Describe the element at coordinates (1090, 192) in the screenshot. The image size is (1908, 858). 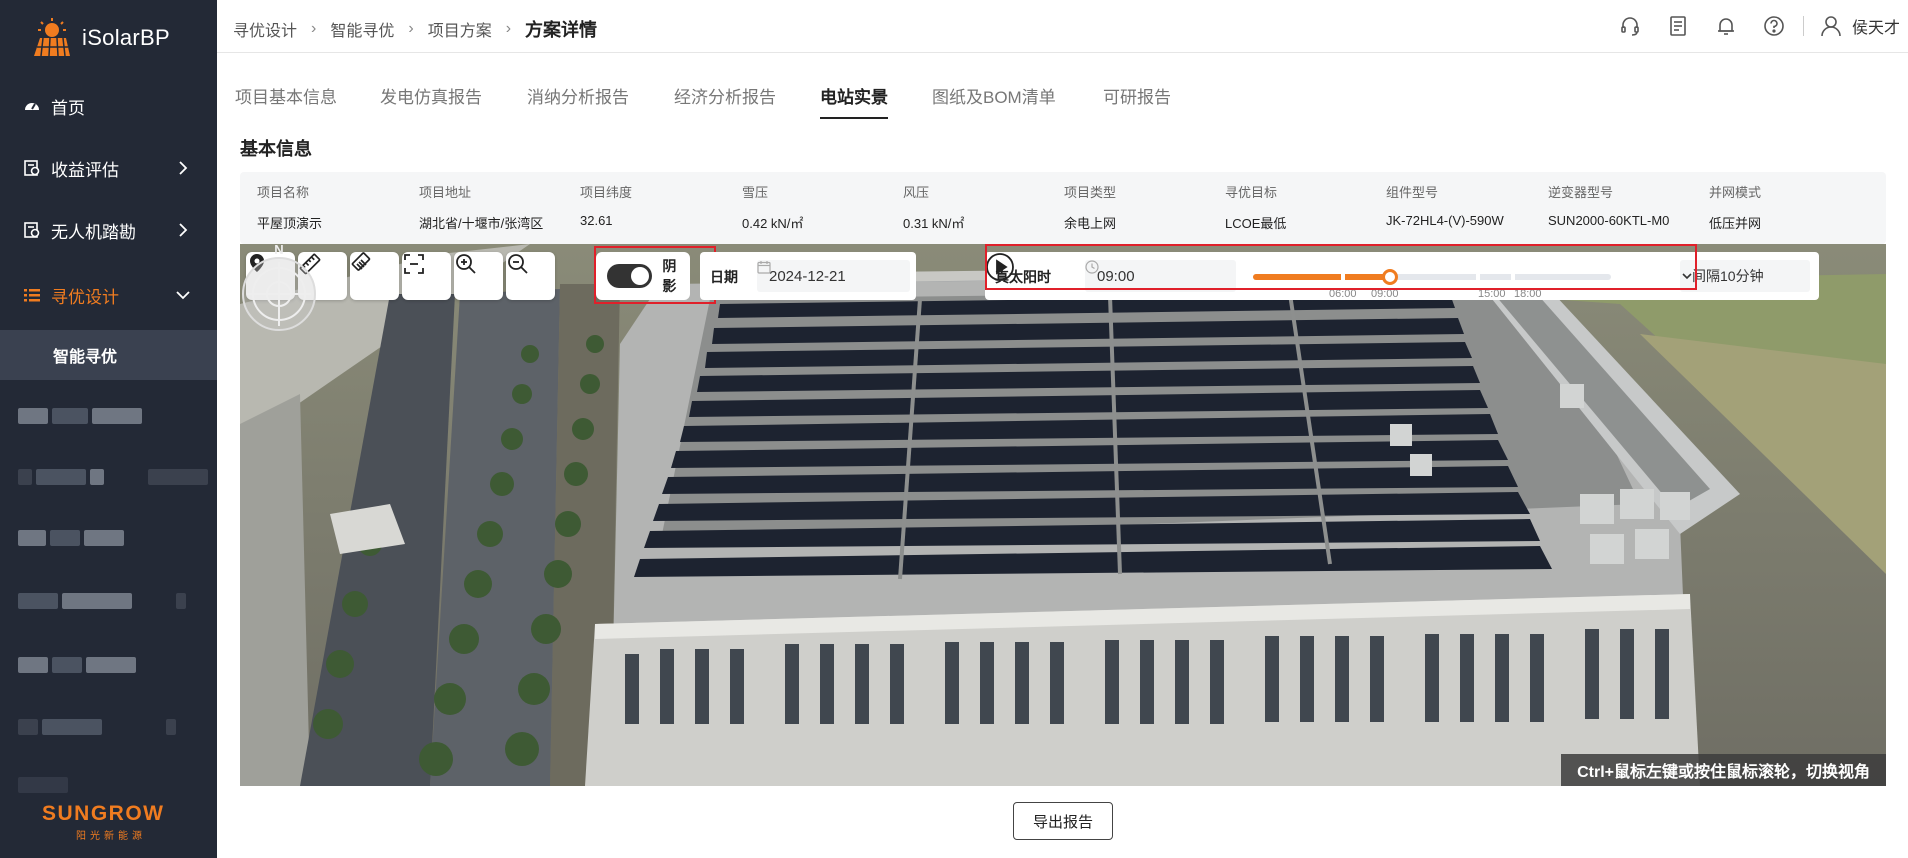
I see `info-header: 项目类型` at that location.